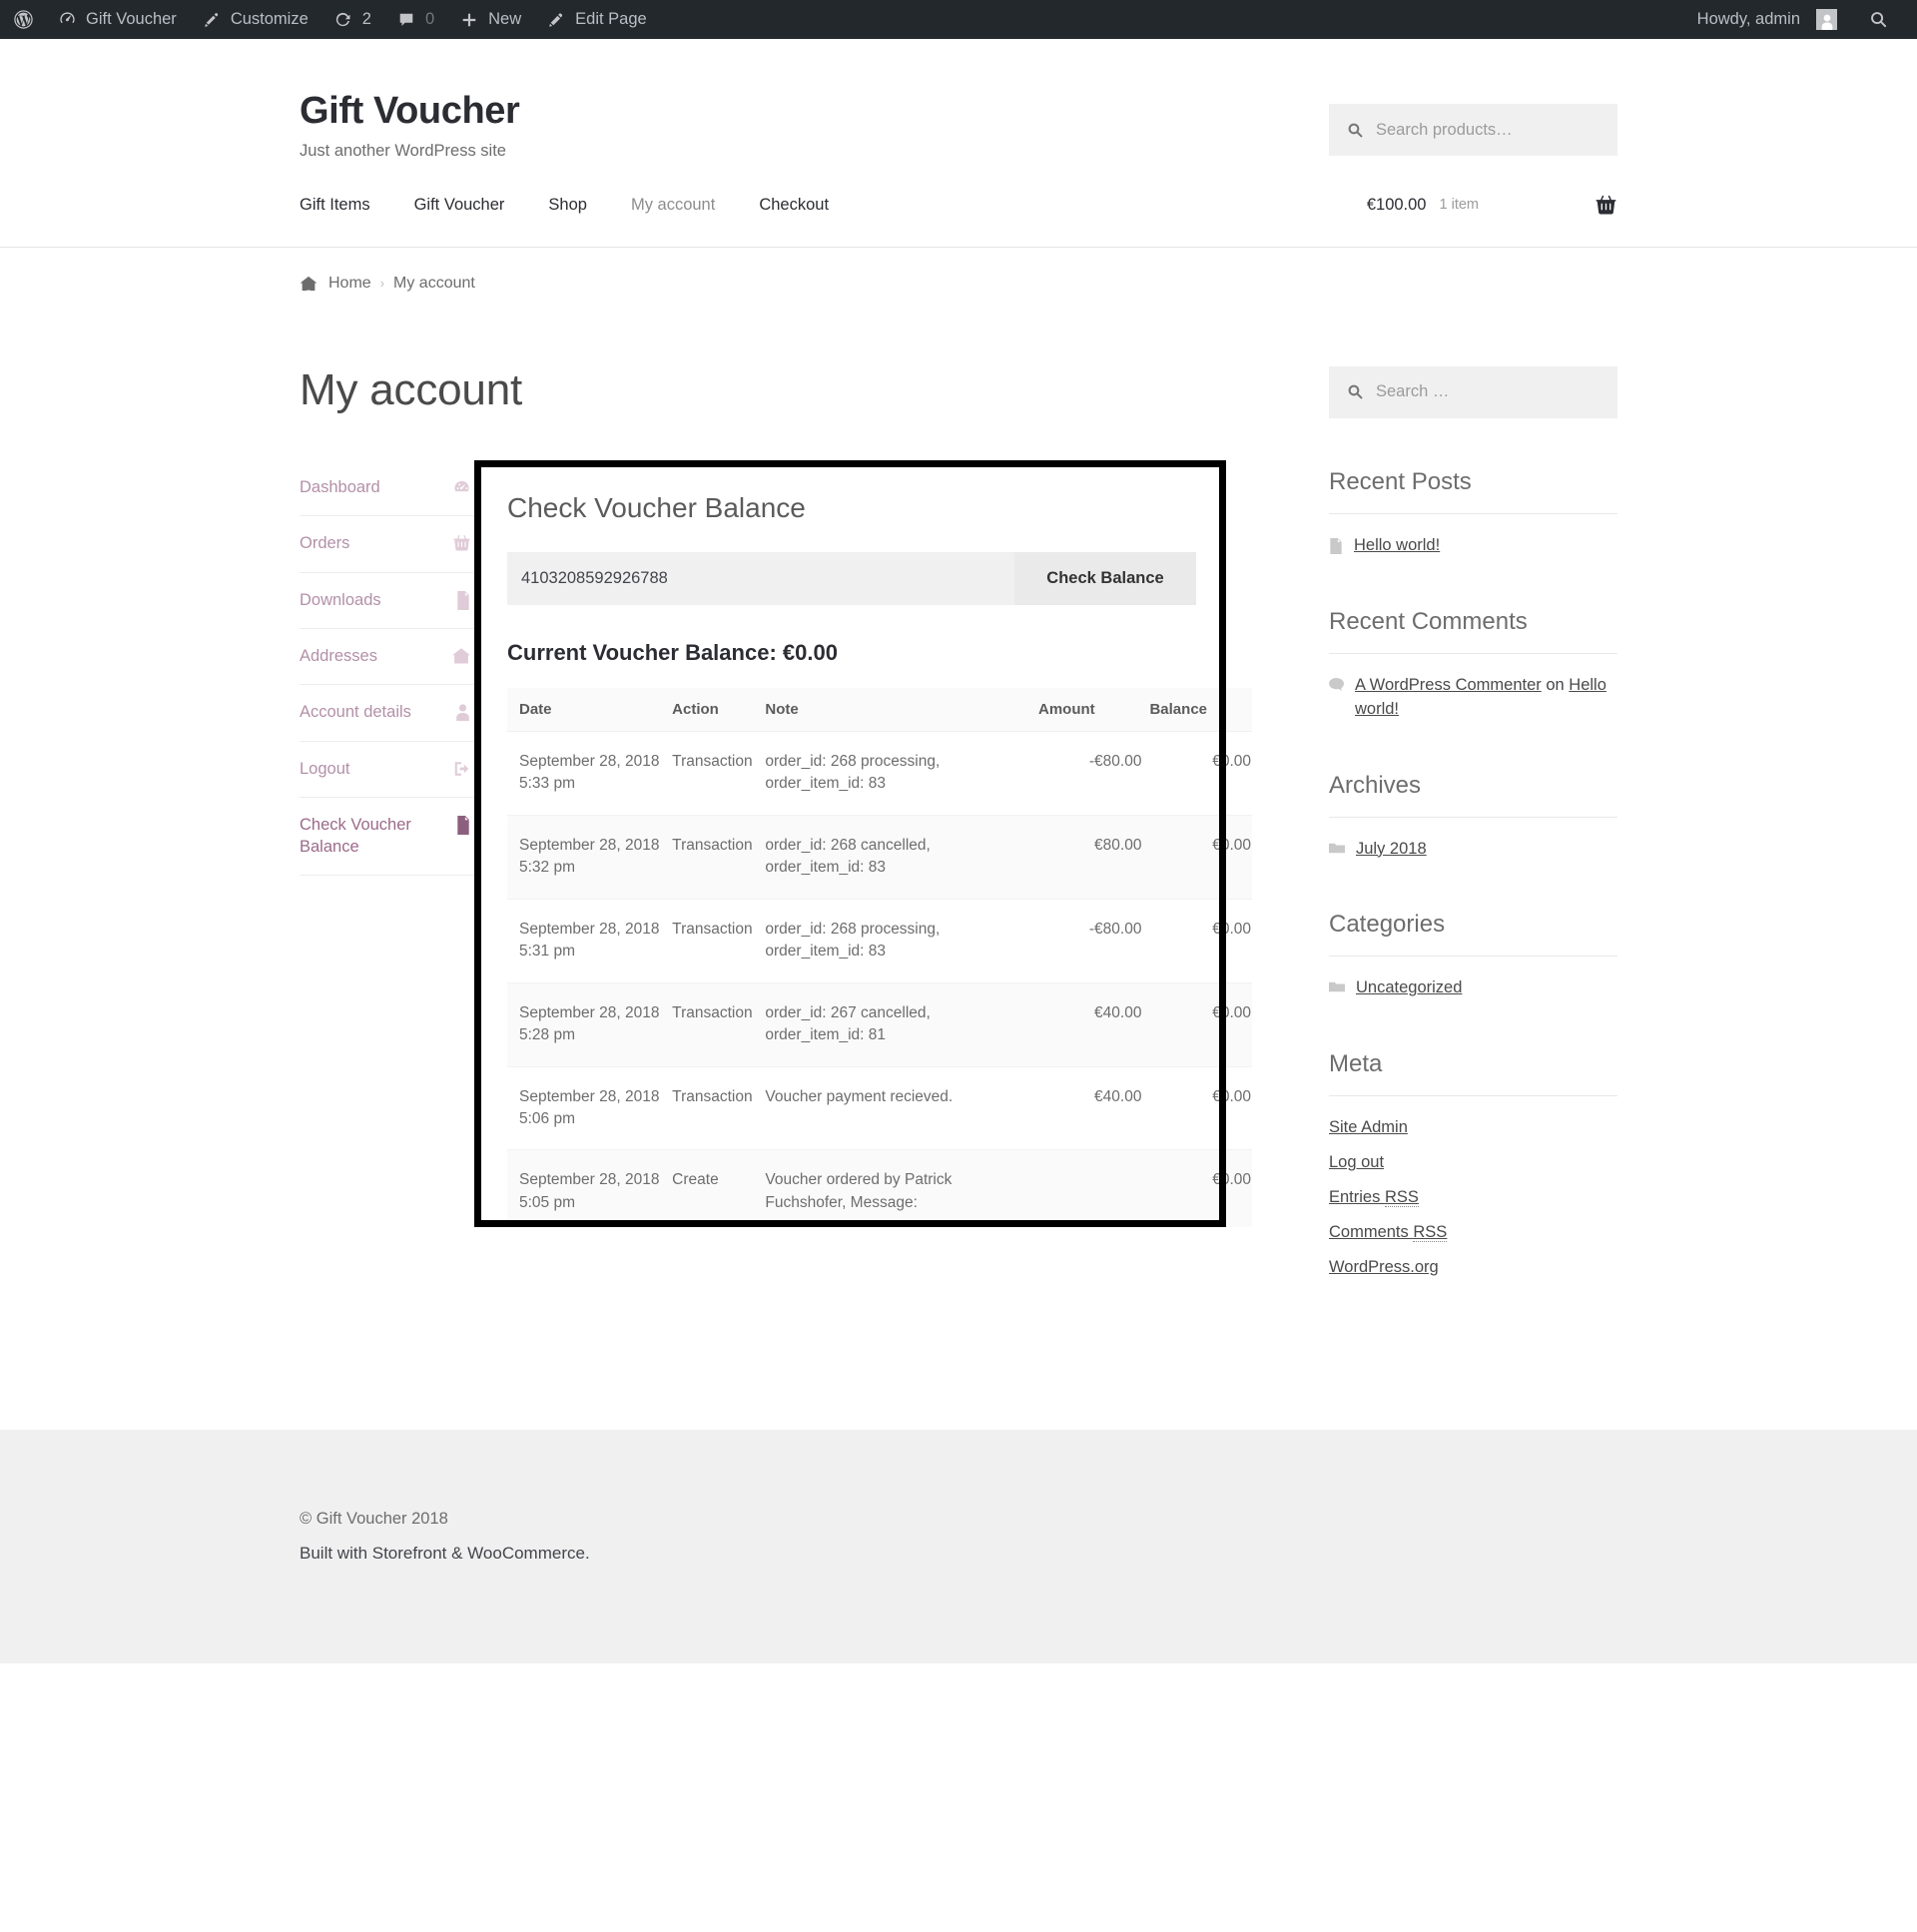 This screenshot has width=1917, height=1932. I want to click on comments-rss-prefix: Comments, so click(1371, 1232).